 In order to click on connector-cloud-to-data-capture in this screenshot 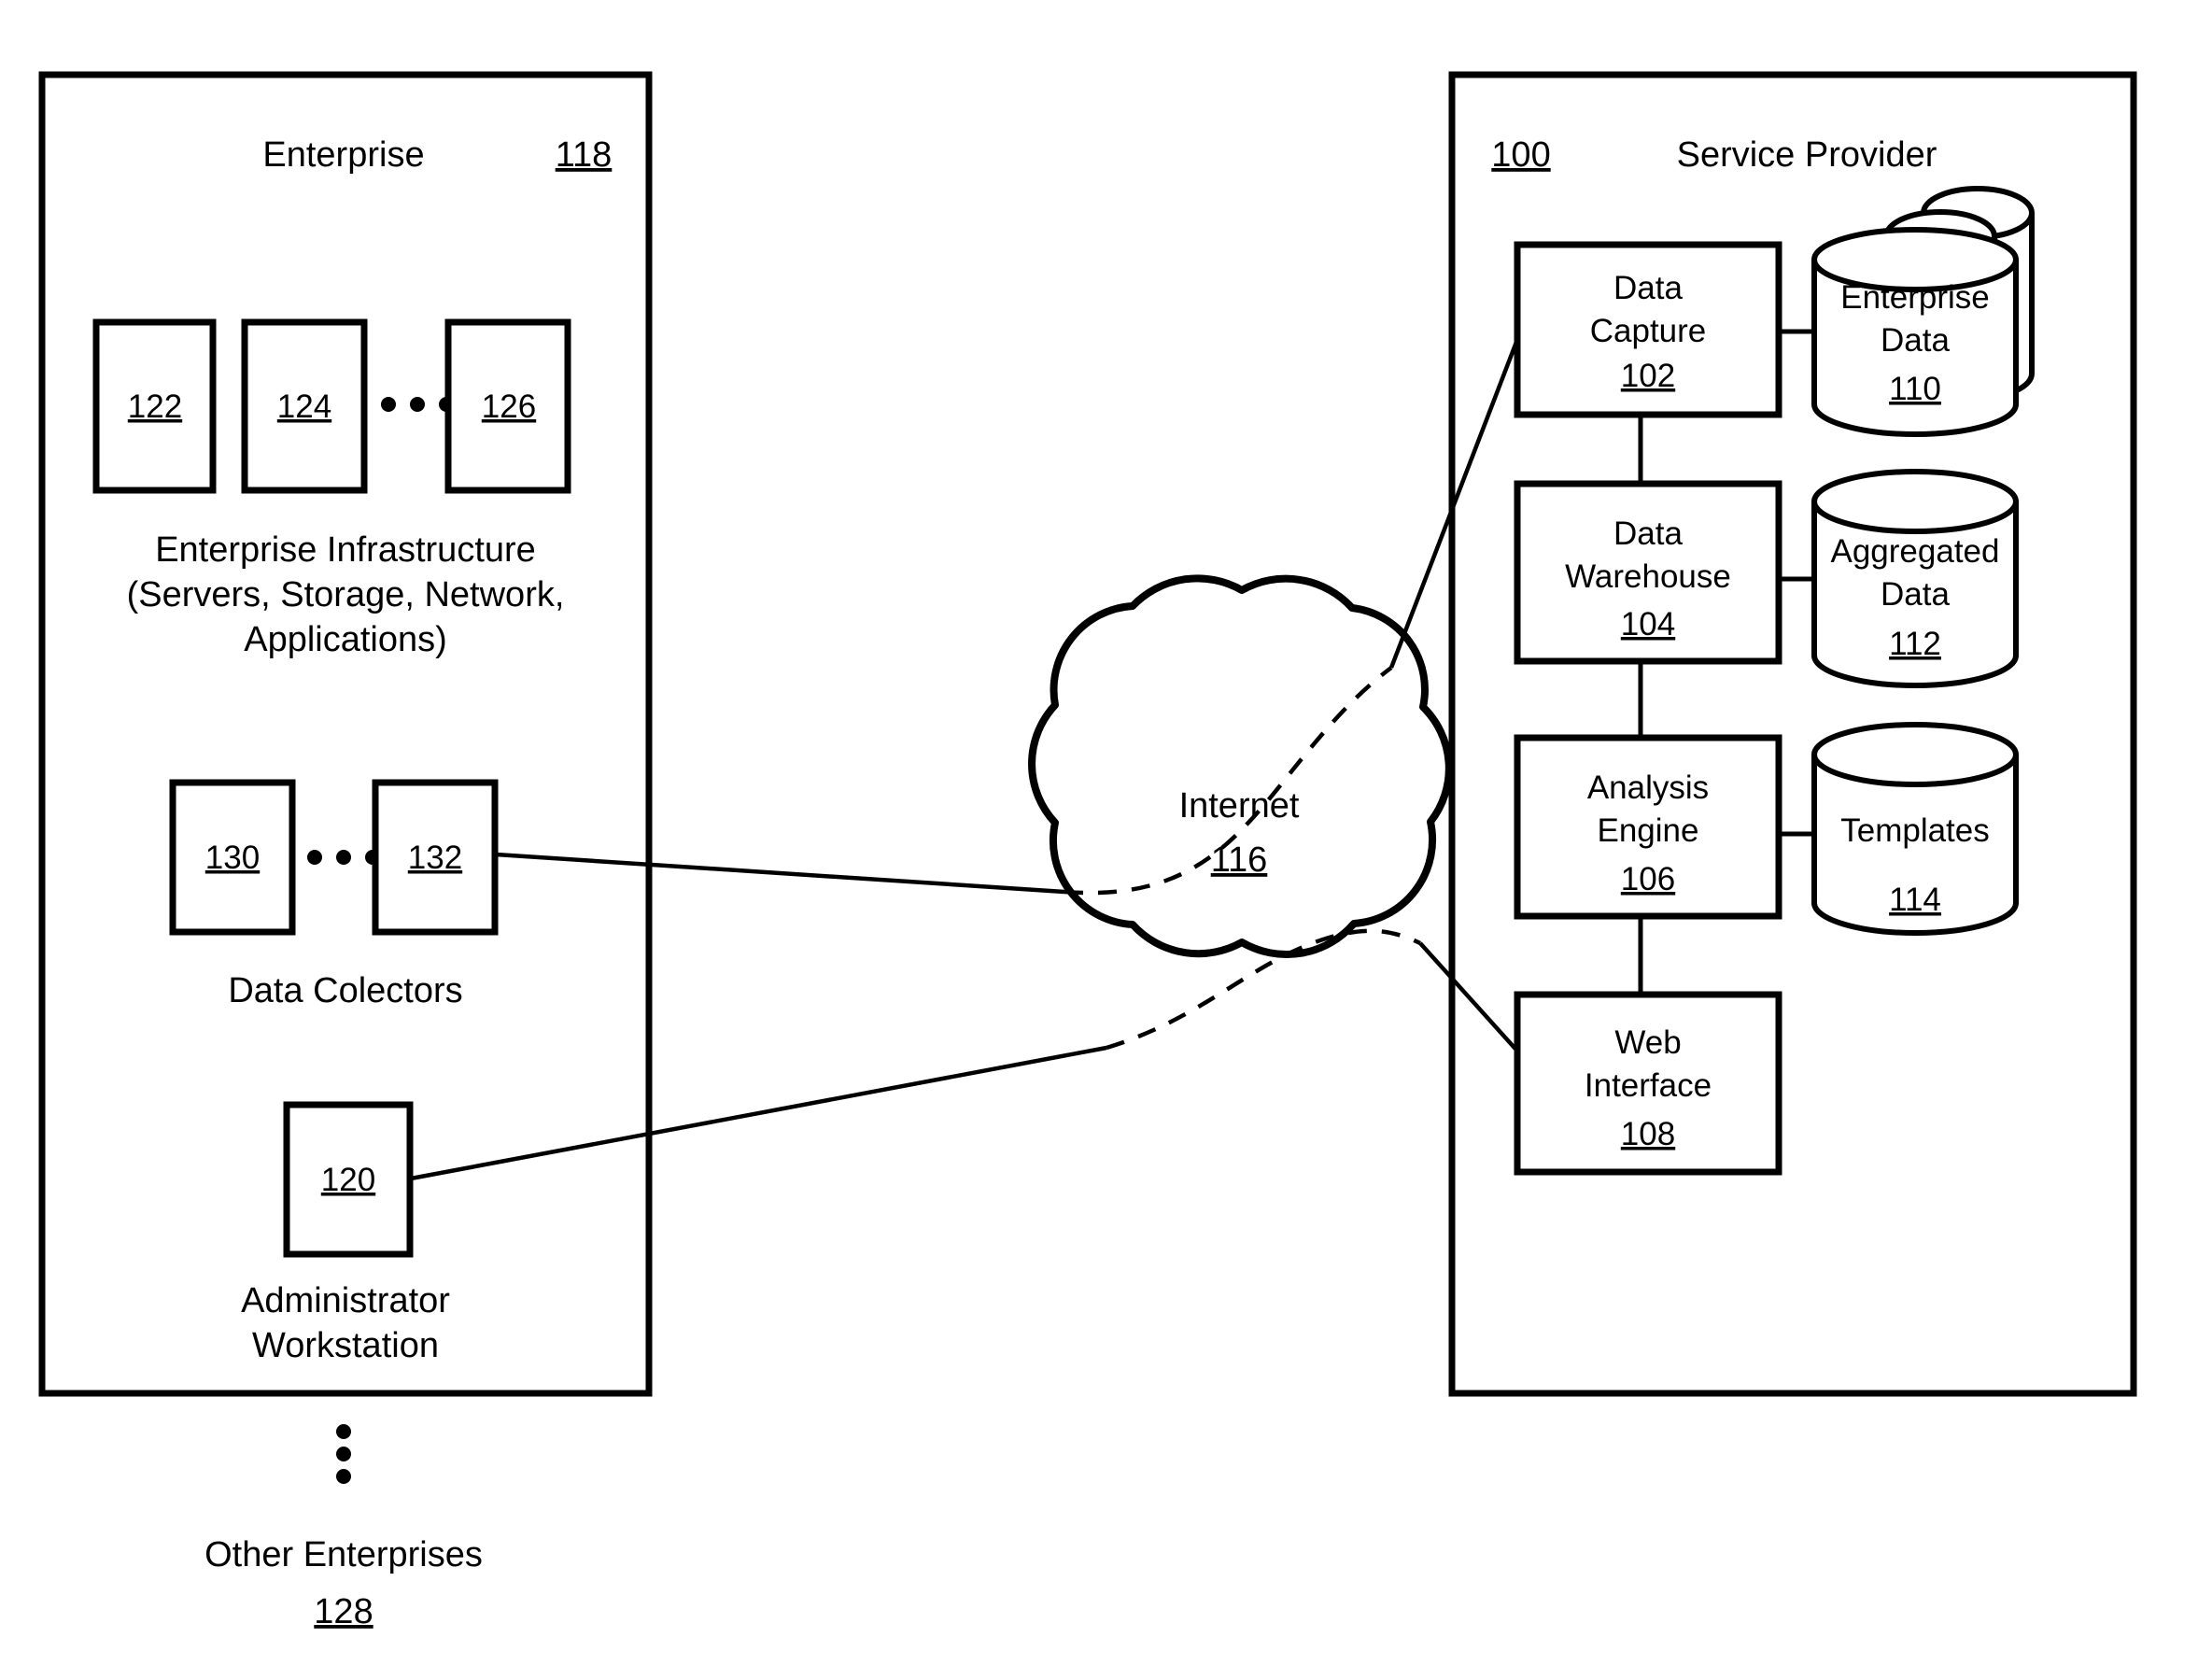, I will do `click(1457, 496)`.